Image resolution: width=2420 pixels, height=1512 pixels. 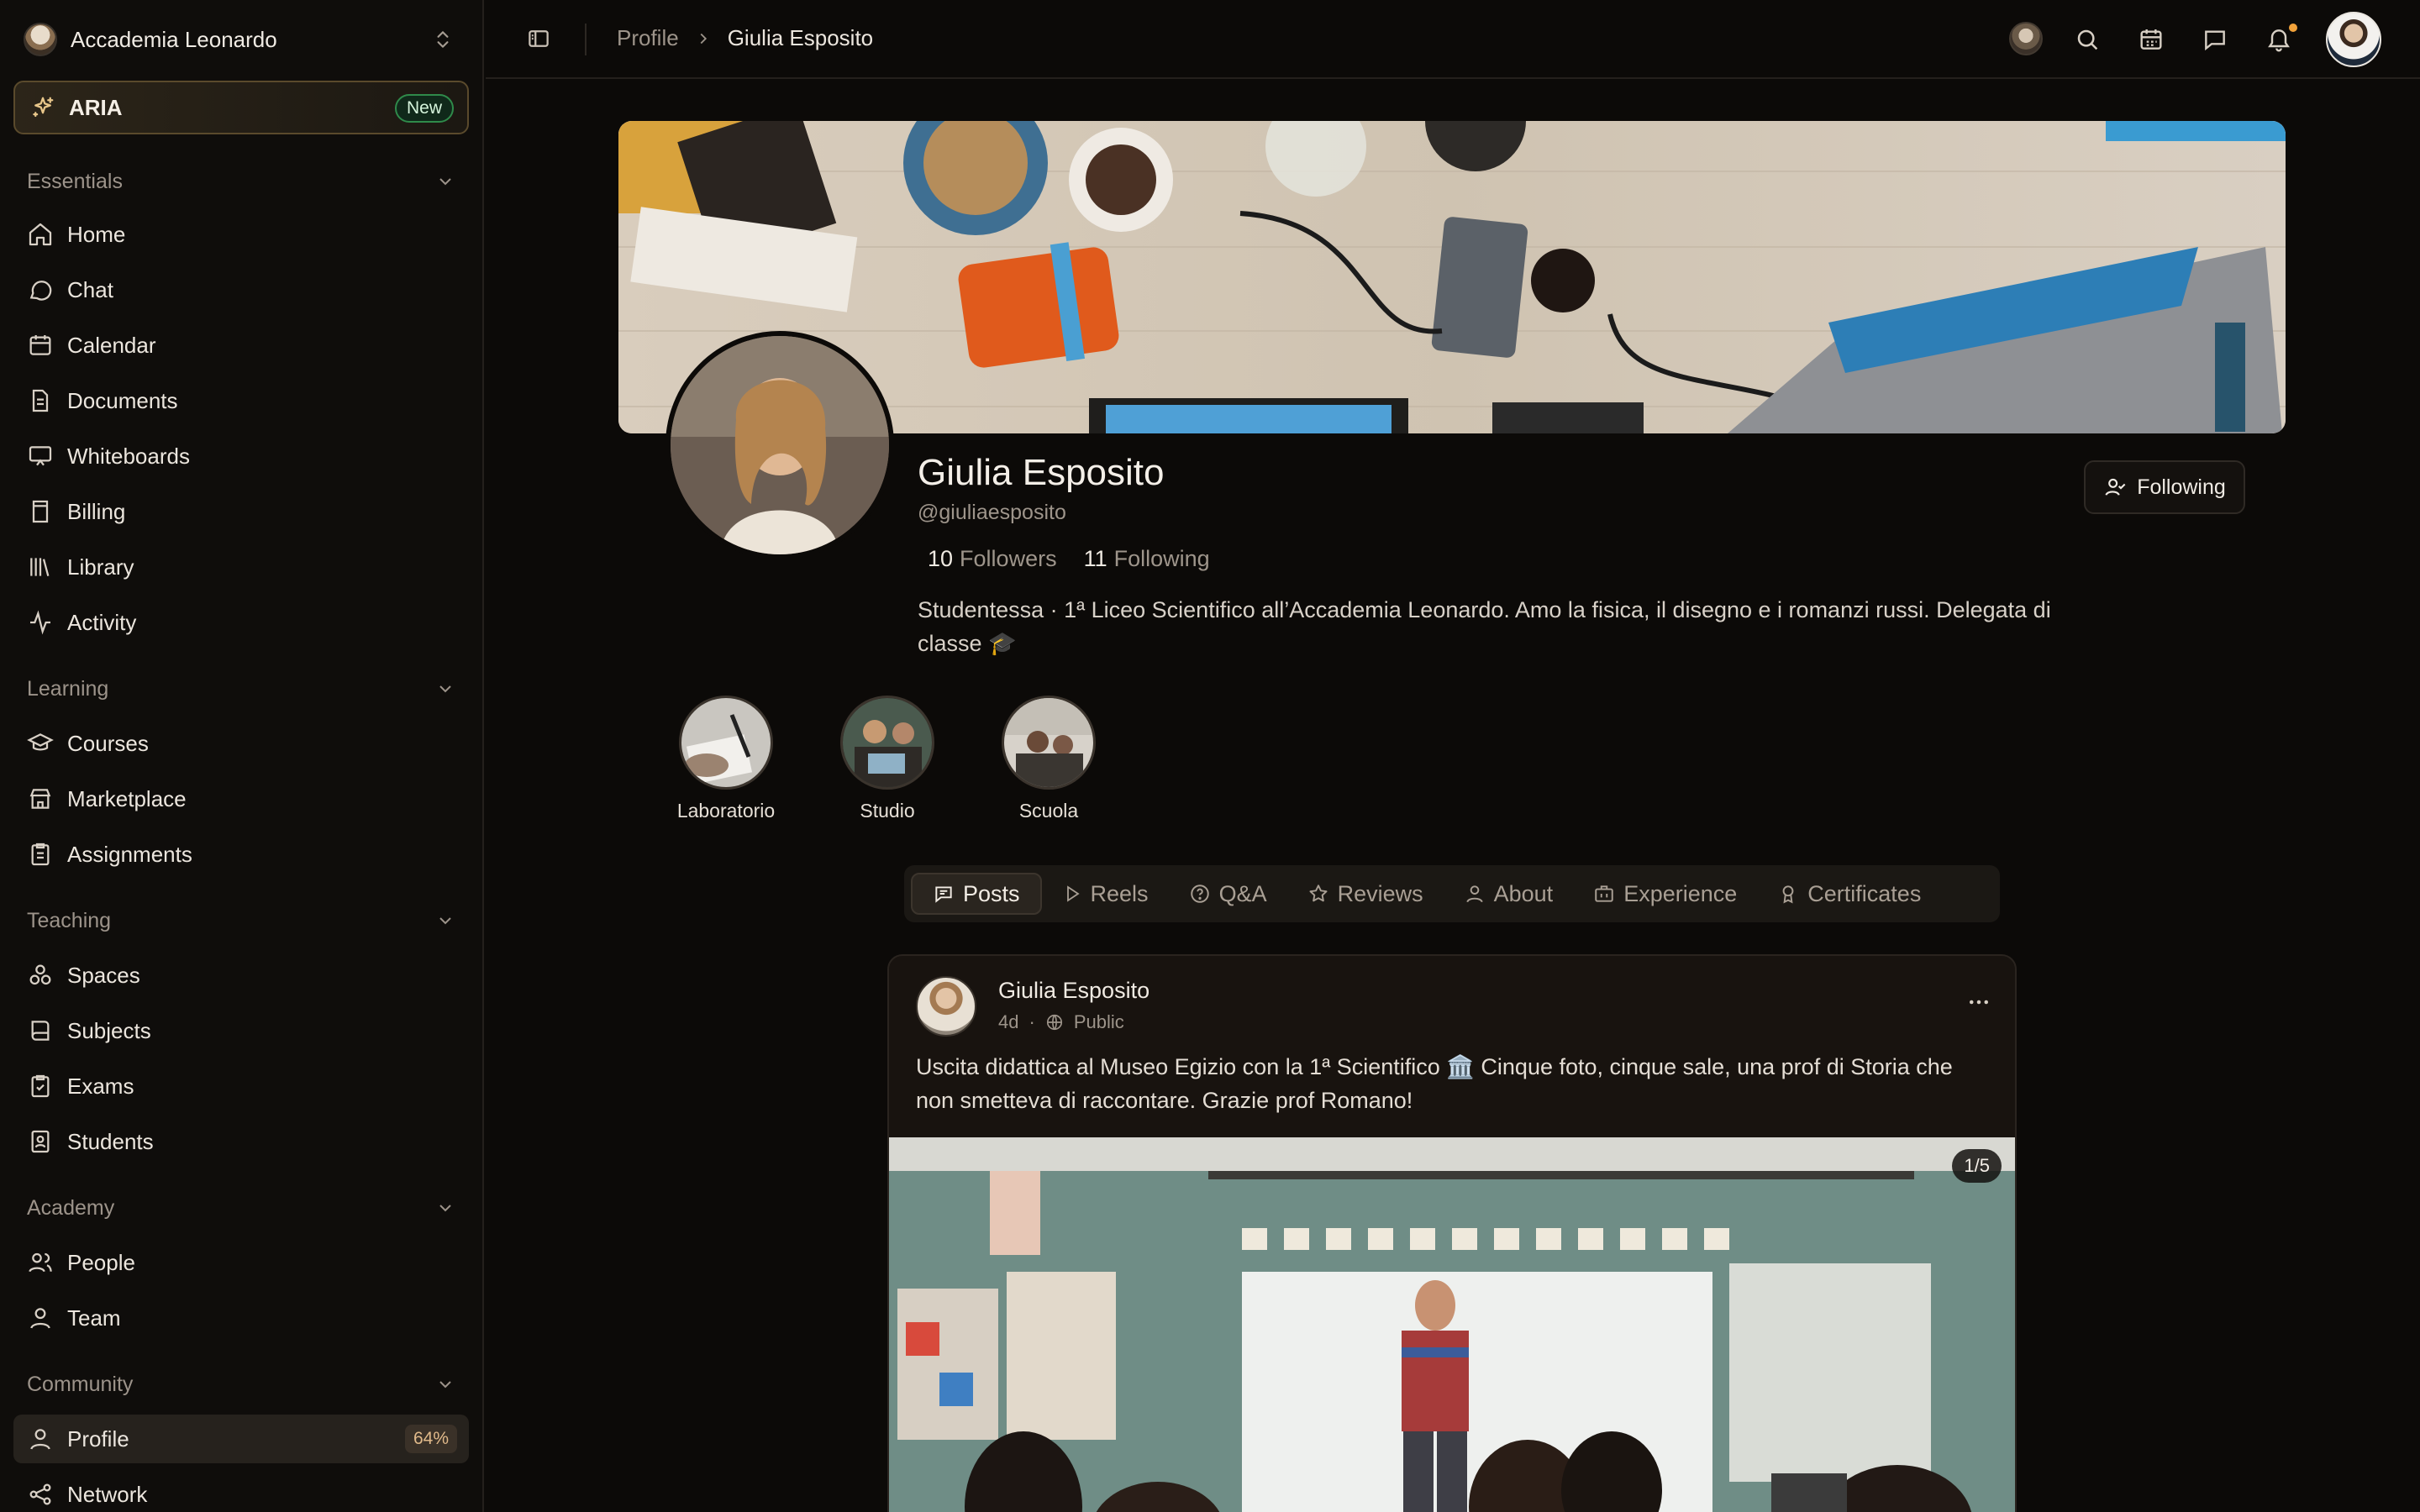 What do you see at coordinates (1008, 558) in the screenshot?
I see `followers-label: Followers` at bounding box center [1008, 558].